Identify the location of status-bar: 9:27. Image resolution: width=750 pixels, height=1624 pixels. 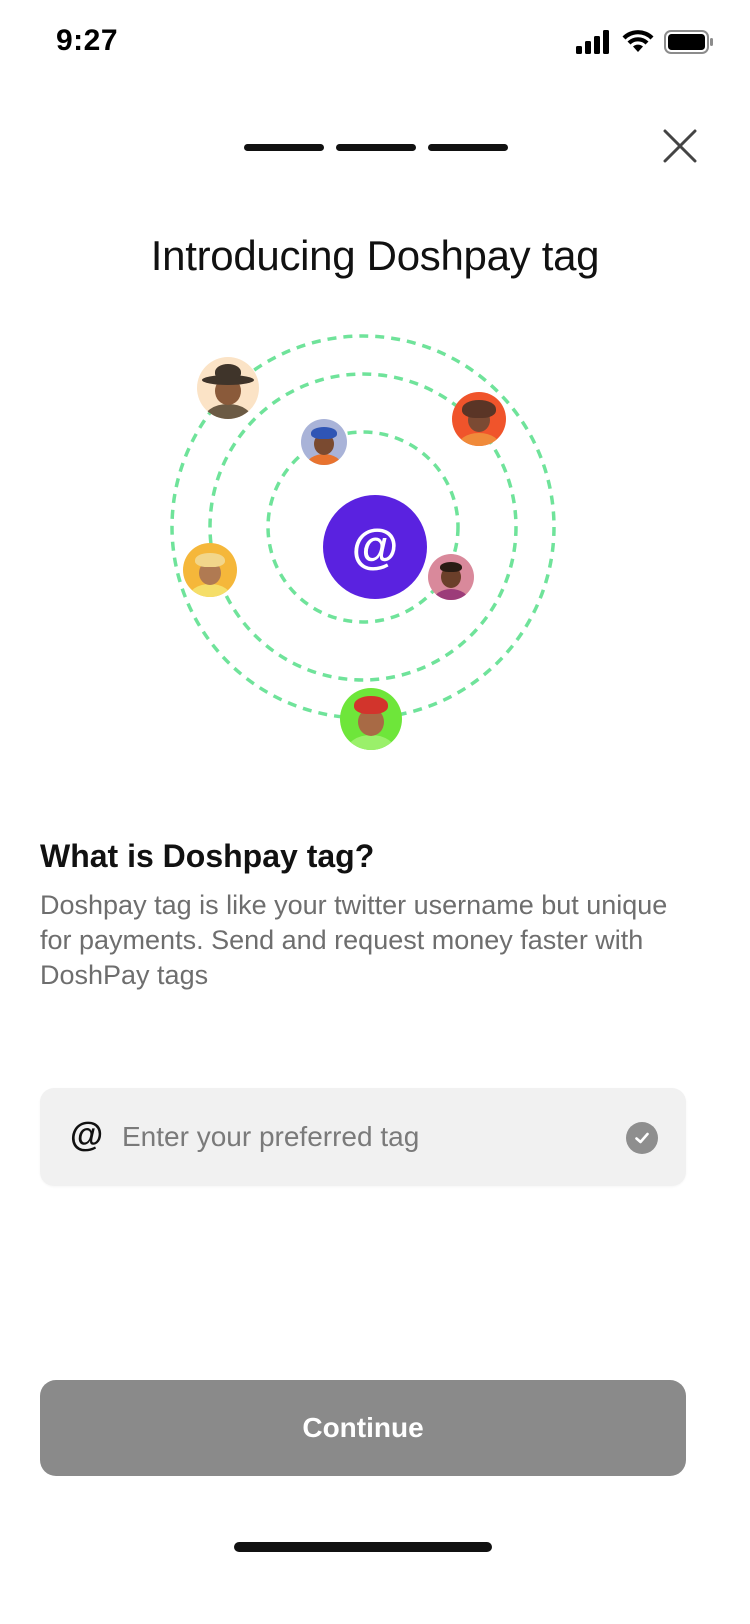
(375, 45).